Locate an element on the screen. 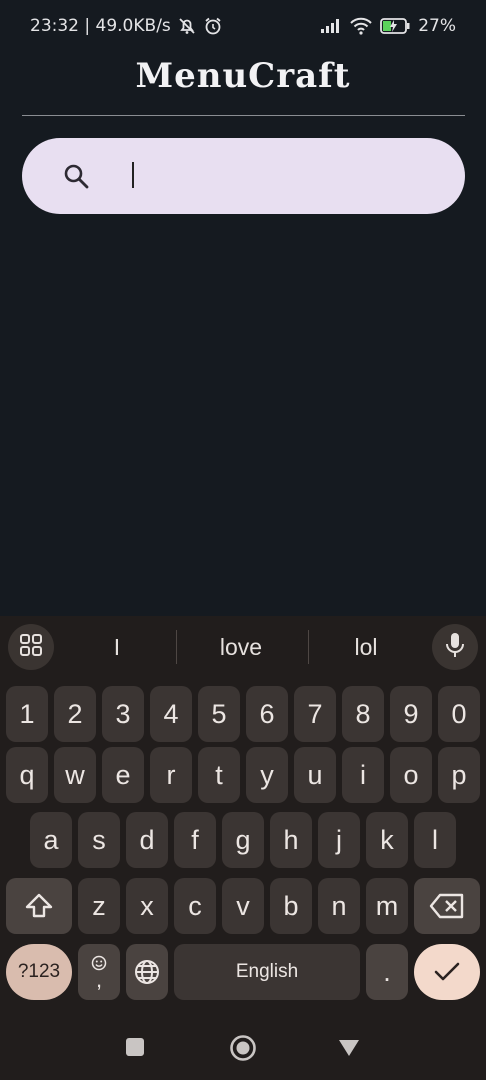 This screenshot has height=1080, width=486. space-key: English is located at coordinates (267, 972).